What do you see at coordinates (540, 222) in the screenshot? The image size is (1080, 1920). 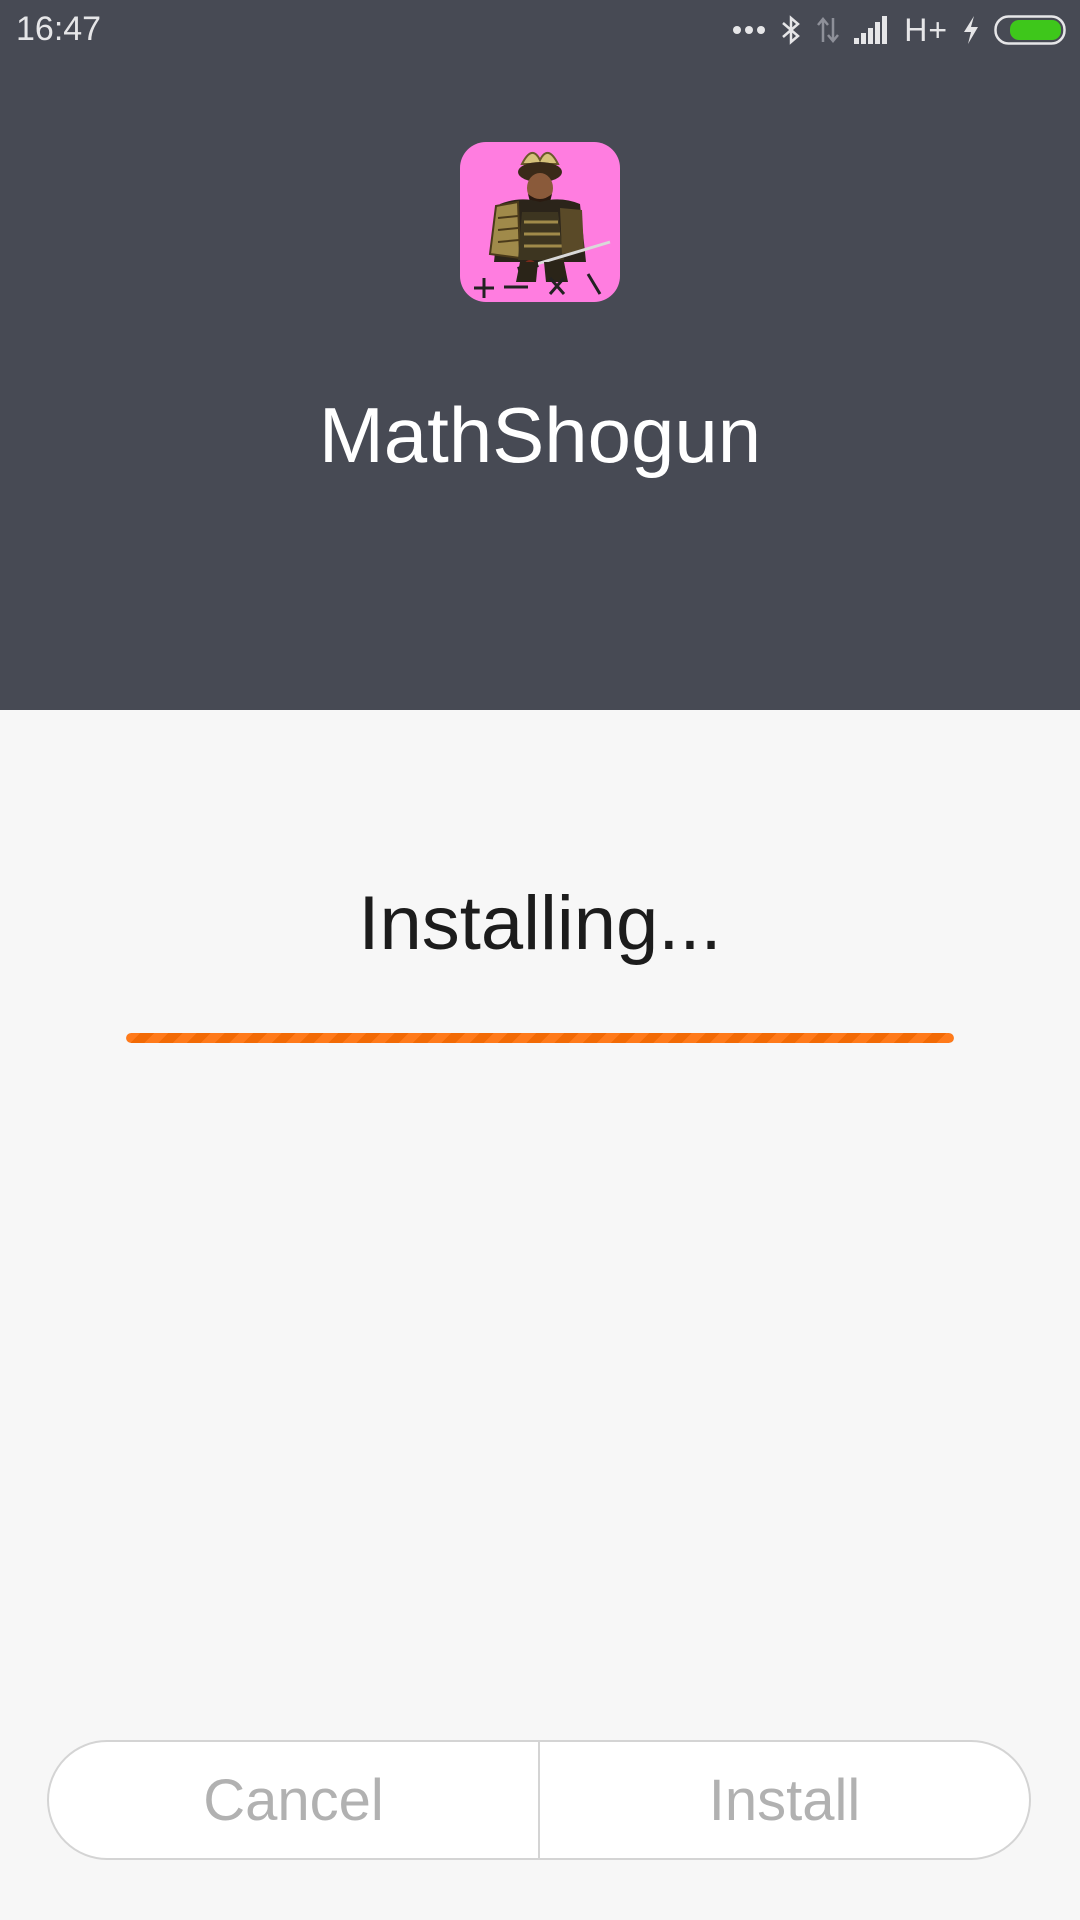 I see `samurai-app-icon` at bounding box center [540, 222].